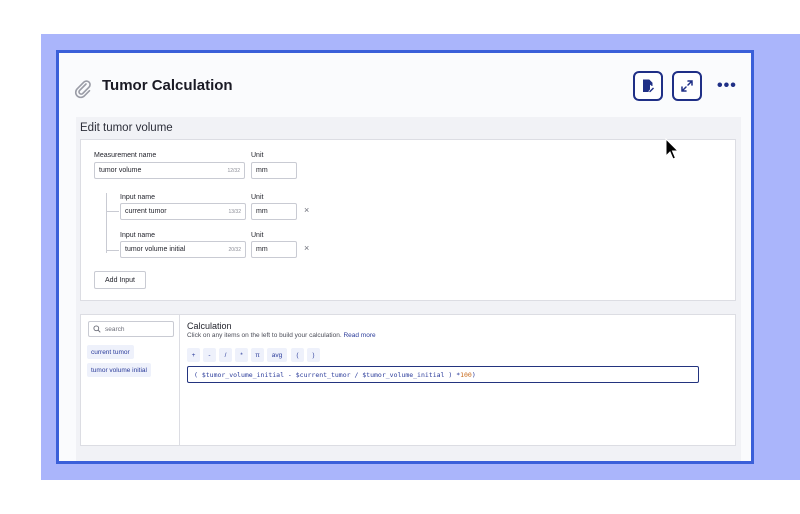 The image size is (800, 514). I want to click on char-count: 20/32, so click(234, 249).